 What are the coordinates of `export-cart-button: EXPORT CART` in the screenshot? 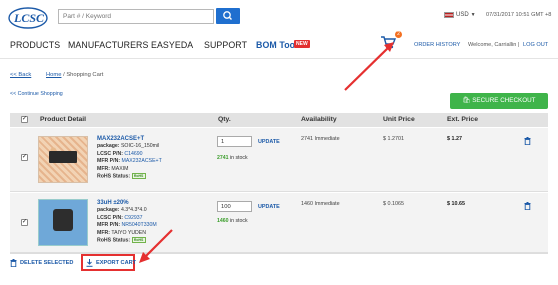 It's located at (111, 263).